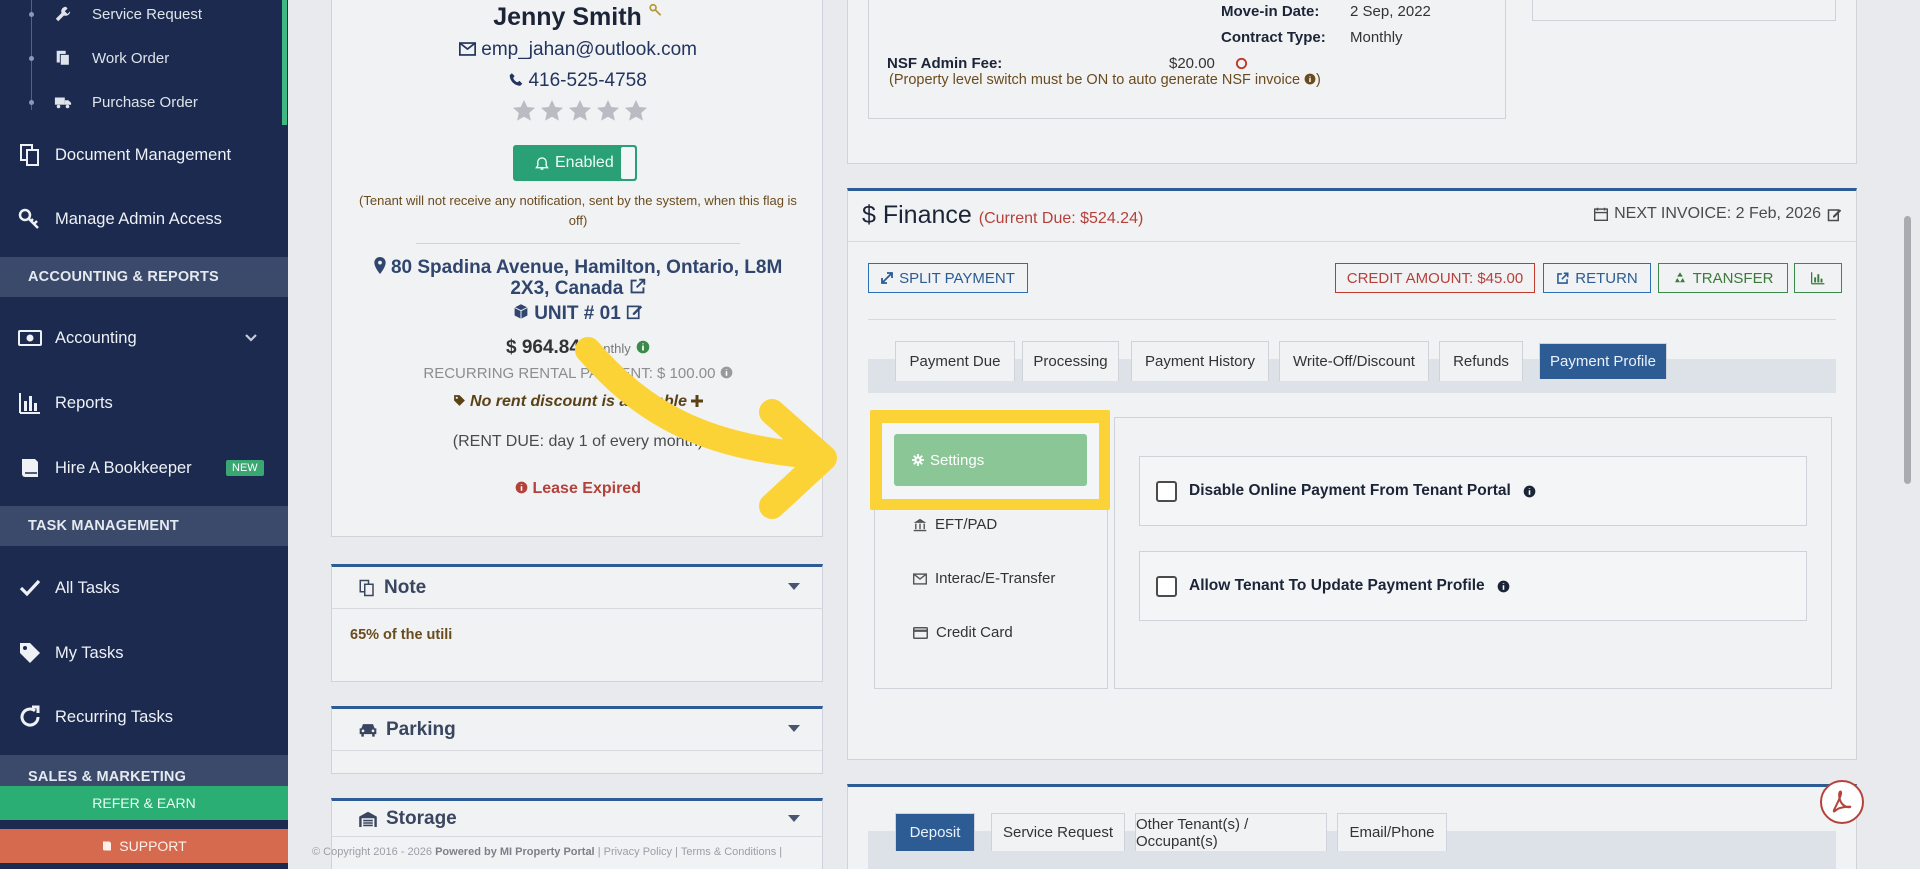 This screenshot has height=869, width=1920. Describe the element at coordinates (578, 50) in the screenshot. I see `tenant-email: emp_jahan@outlook.com` at that location.